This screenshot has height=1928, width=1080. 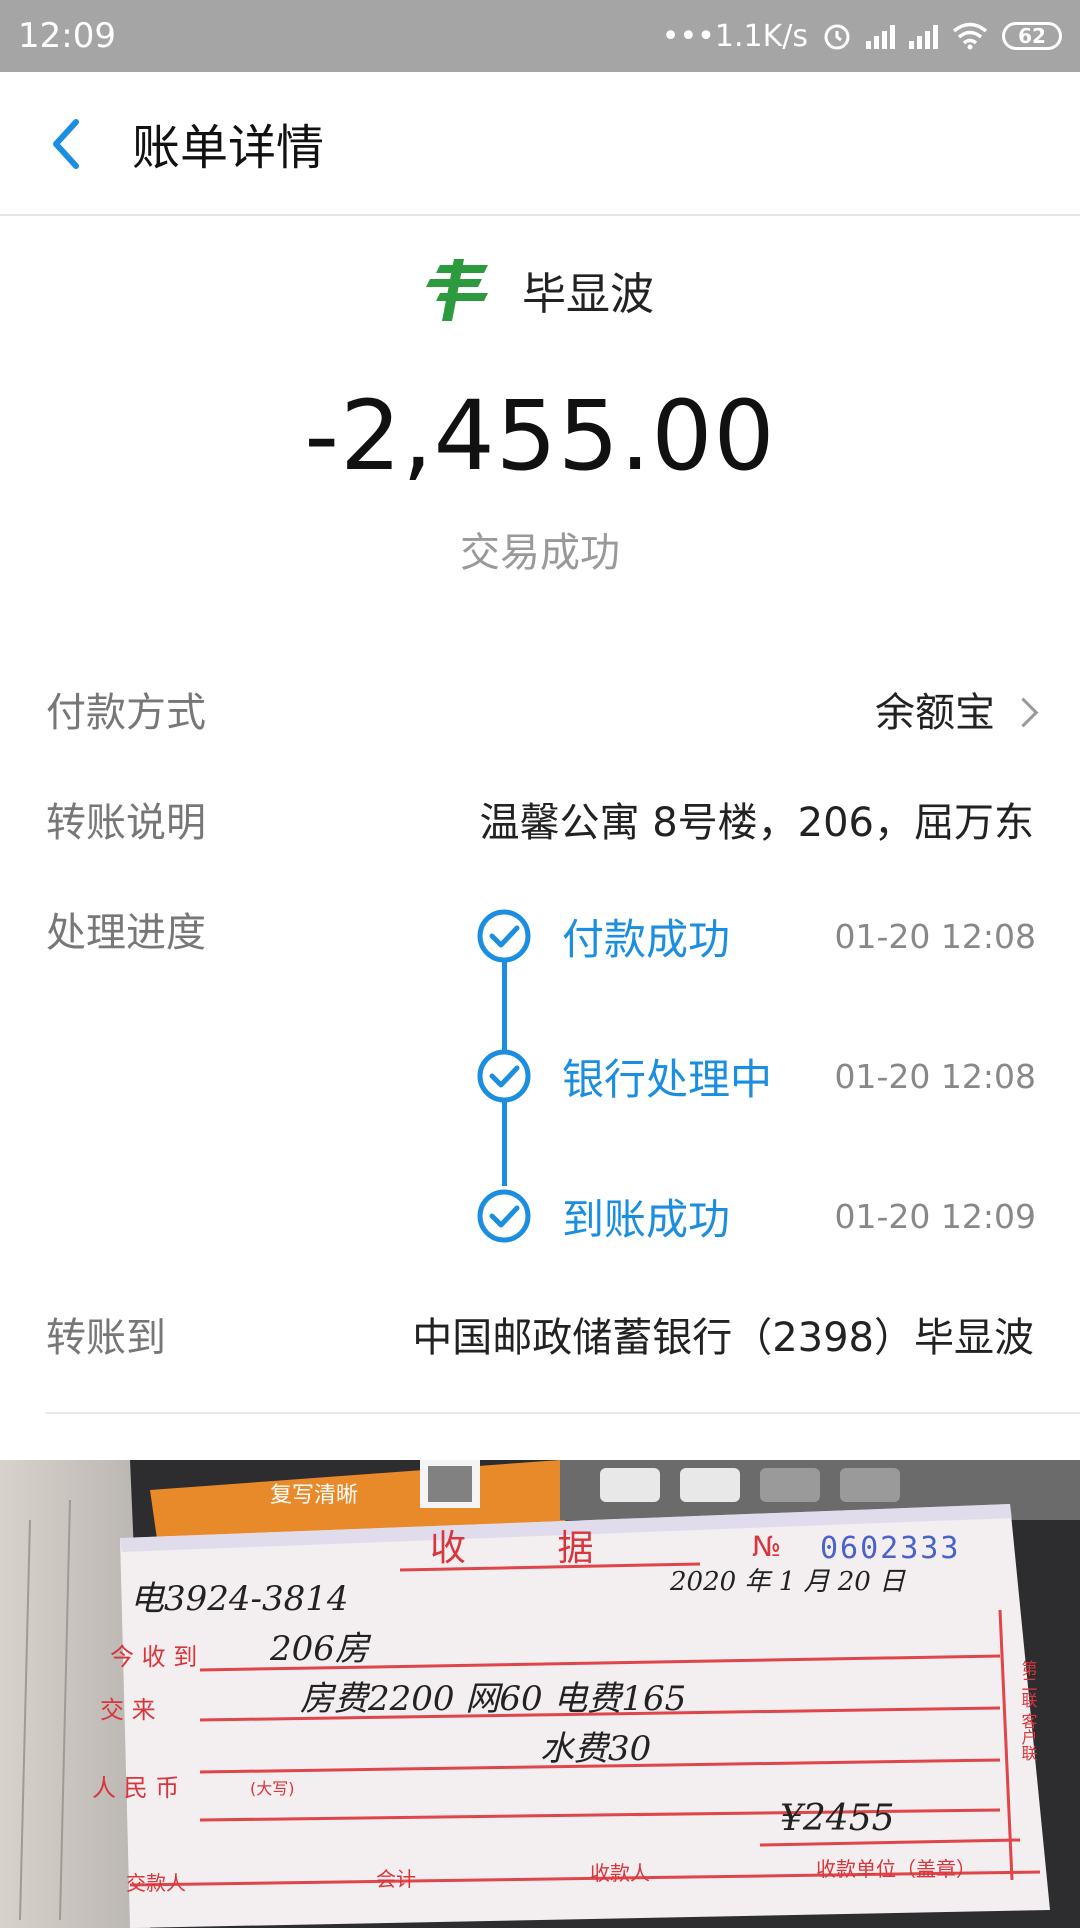 What do you see at coordinates (540, 144) in the screenshot?
I see `app-header: 账单详情` at bounding box center [540, 144].